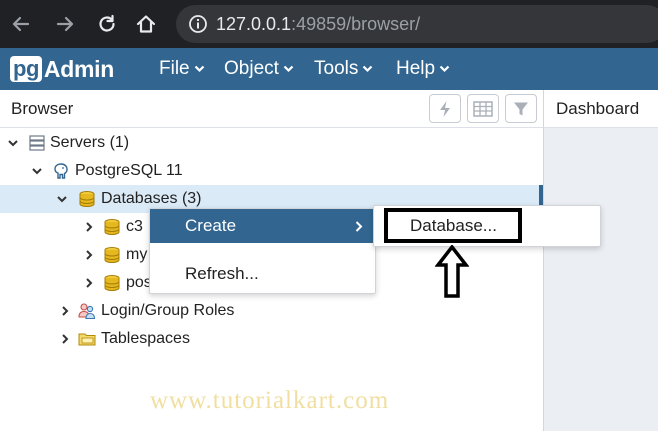 This screenshot has width=658, height=431. I want to click on menu-object: Object, so click(259, 69).